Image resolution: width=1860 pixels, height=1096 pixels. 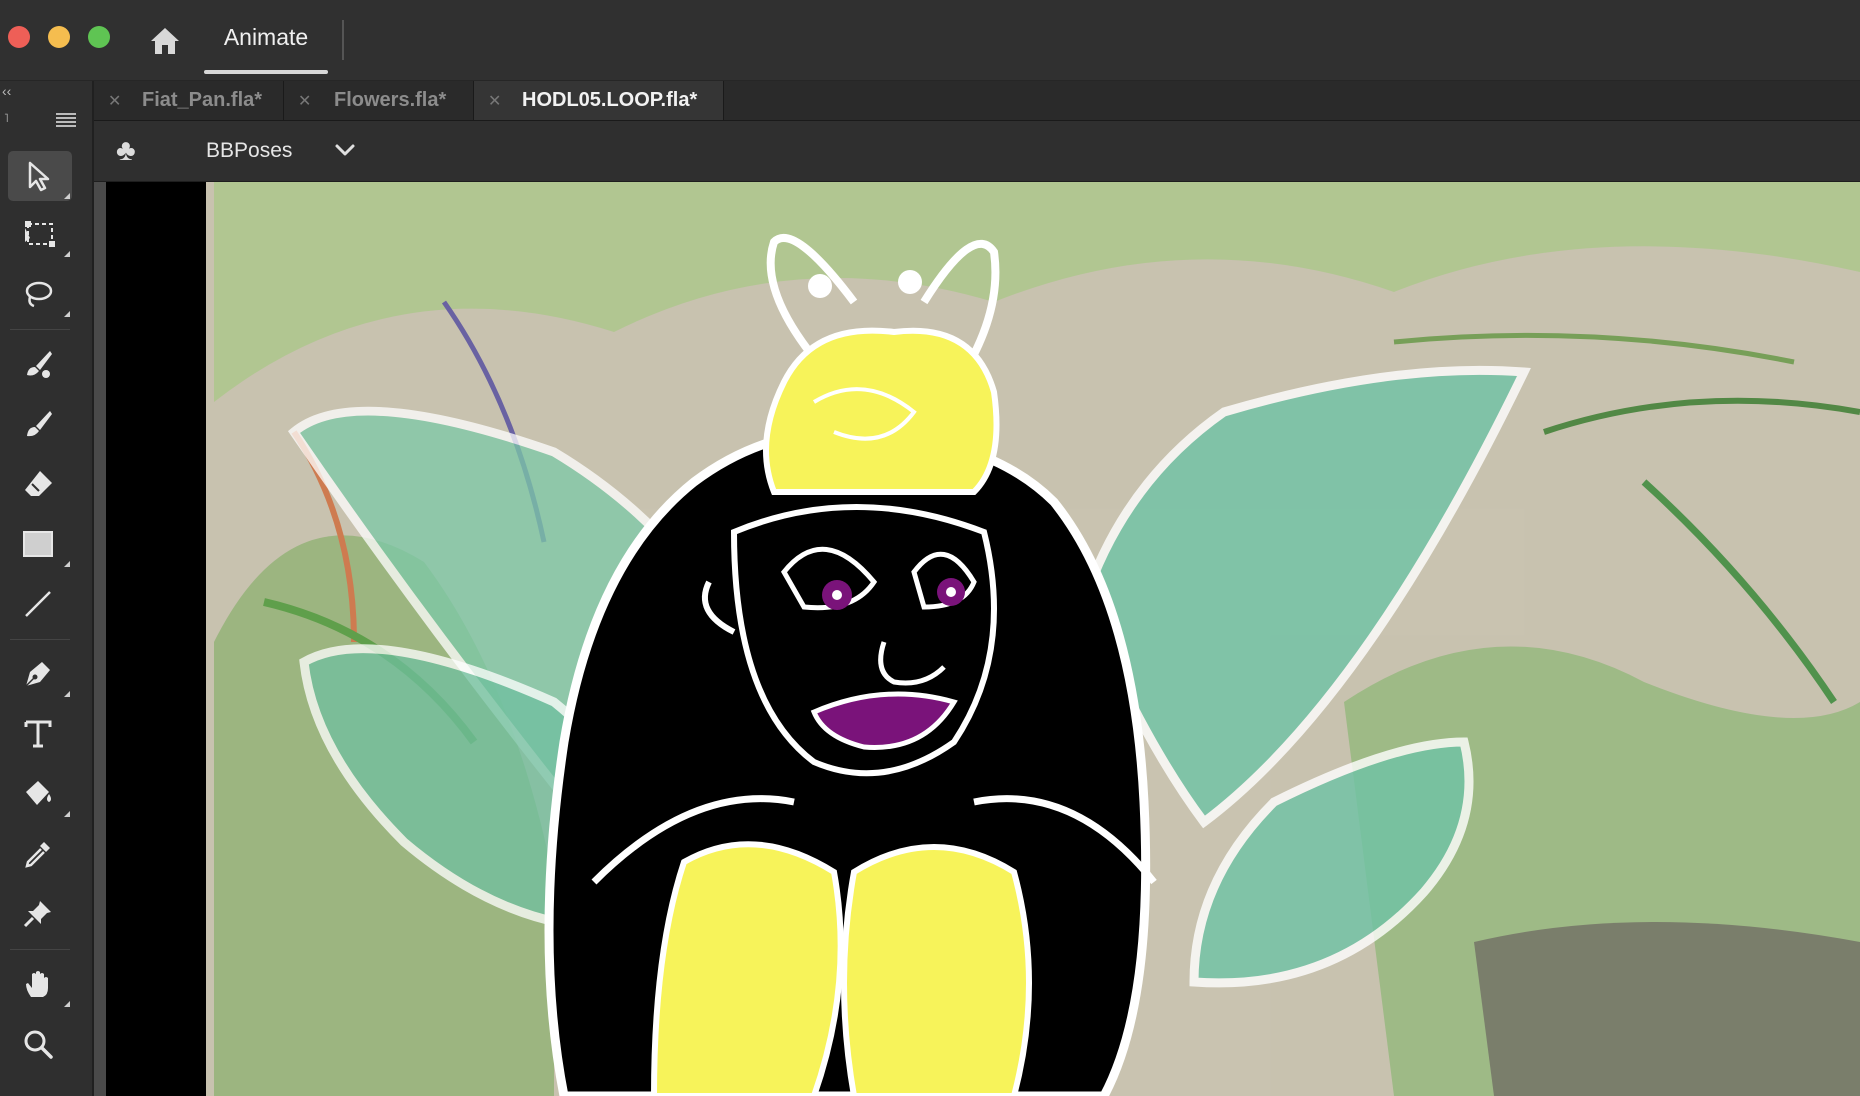 What do you see at coordinates (610, 100) in the screenshot?
I see `document-tab-label: HODL05.LOOP.fla*` at bounding box center [610, 100].